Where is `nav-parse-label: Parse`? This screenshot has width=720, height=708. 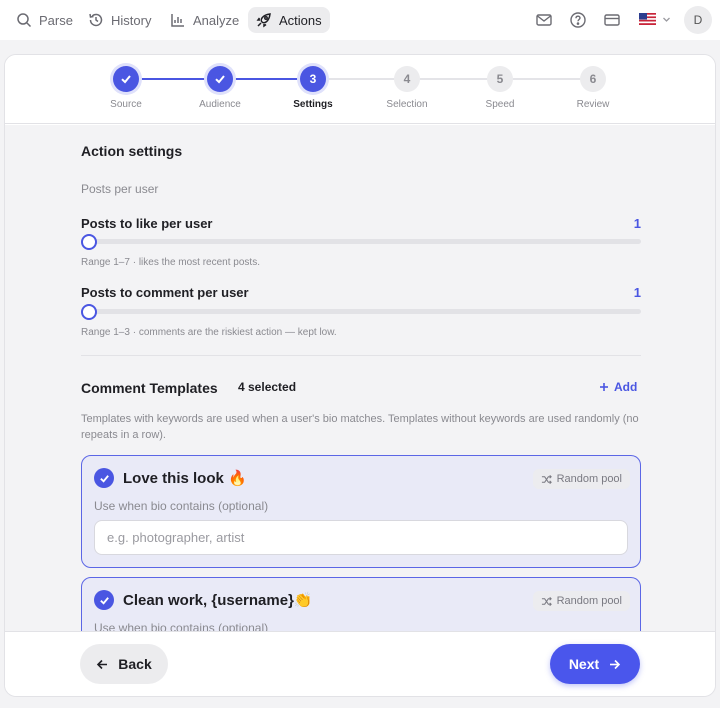
nav-parse-label: Parse is located at coordinates (56, 20).